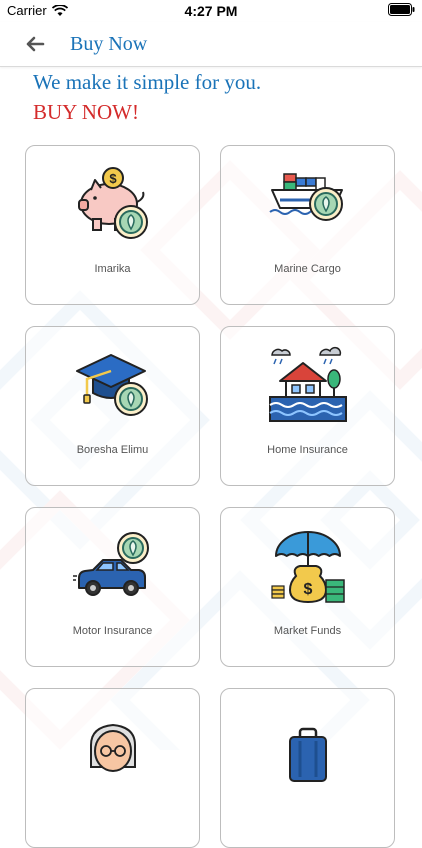 The width and height of the screenshot is (422, 848). What do you see at coordinates (113, 747) in the screenshot?
I see `elderly-person-icon` at bounding box center [113, 747].